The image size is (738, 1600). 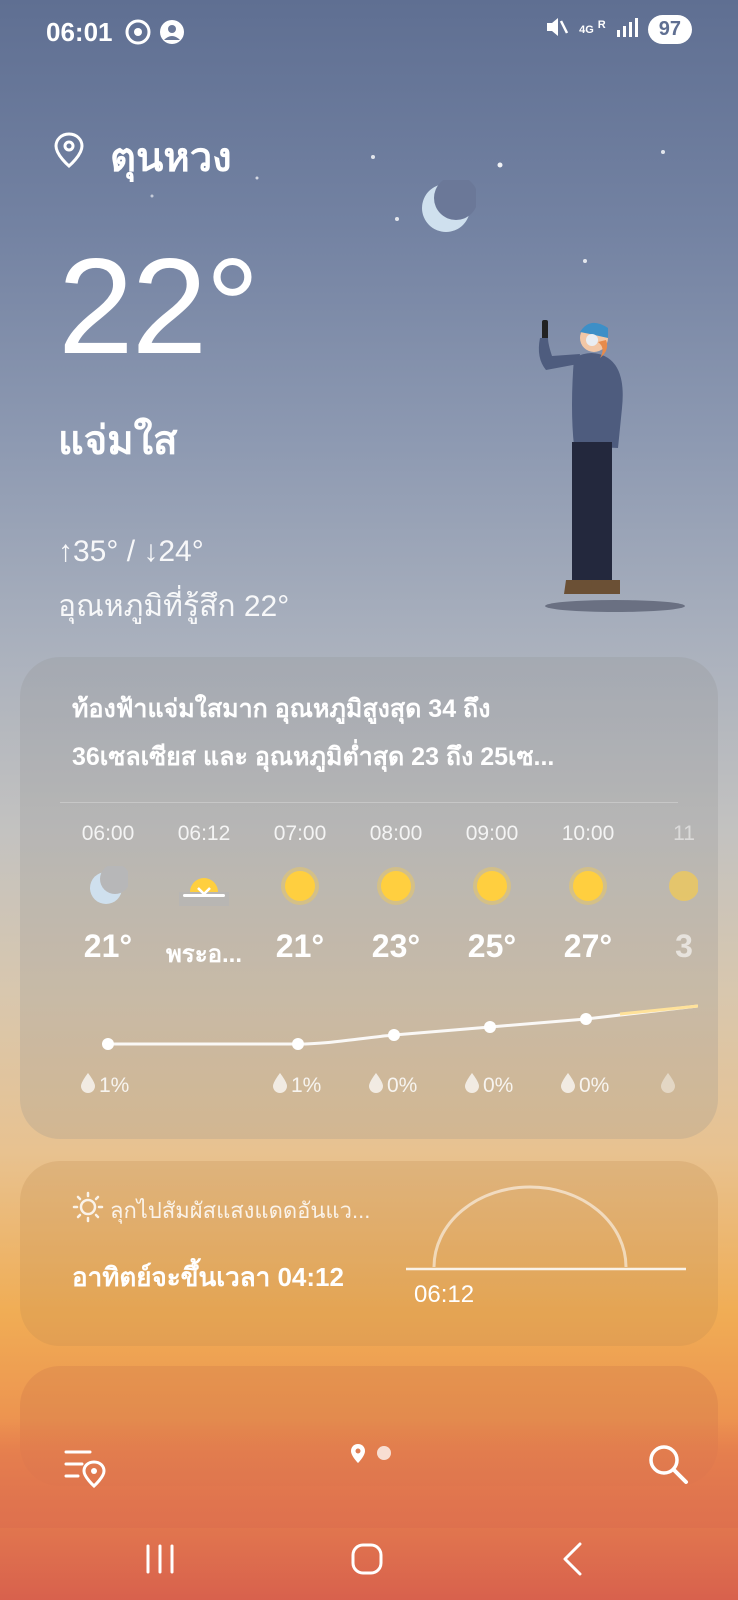 I want to click on hour-time: 06:00, so click(x=108, y=833).